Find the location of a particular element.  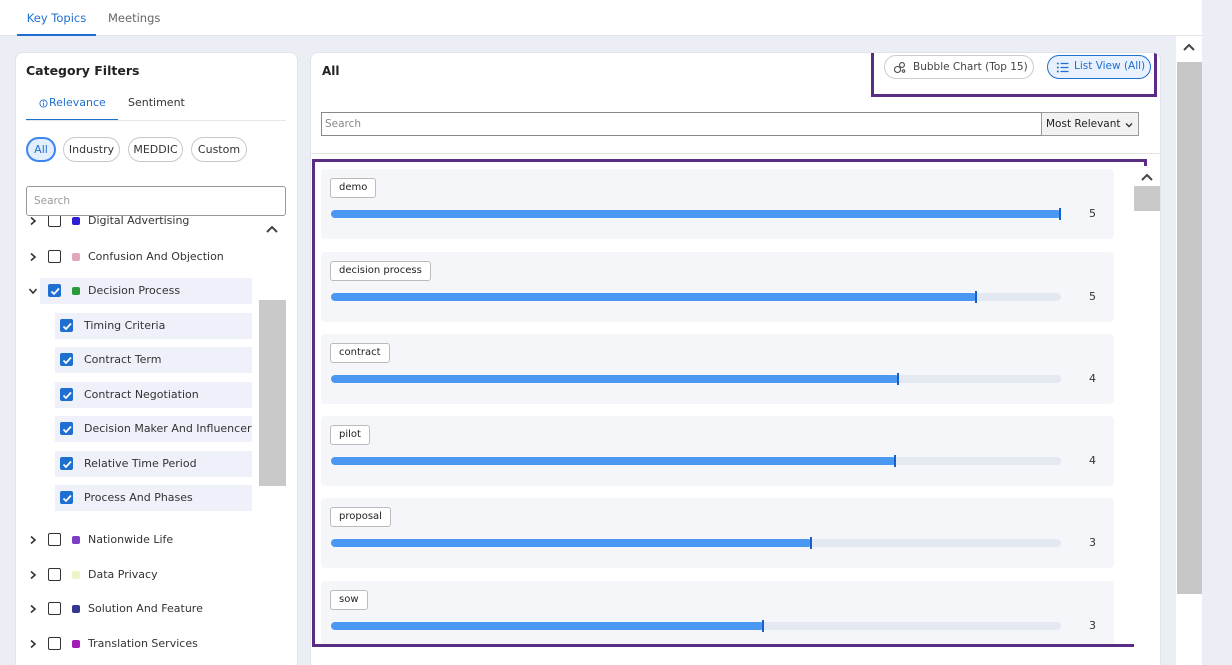

topic-tag: proposal is located at coordinates (360, 517).